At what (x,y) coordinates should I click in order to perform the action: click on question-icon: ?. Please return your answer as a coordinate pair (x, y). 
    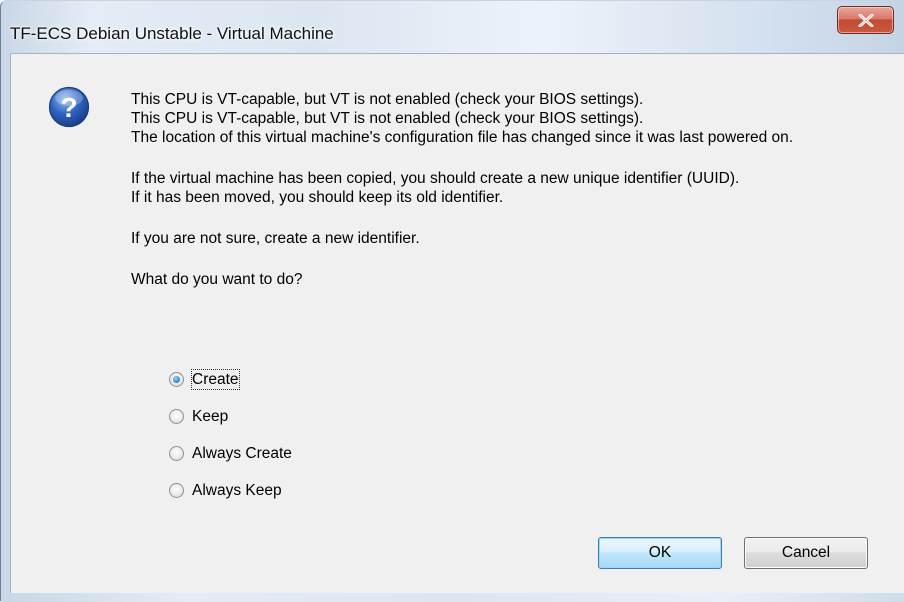
    Looking at the image, I should click on (69, 107).